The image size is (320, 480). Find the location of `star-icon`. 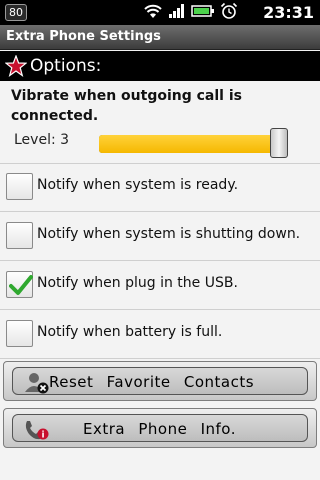

star-icon is located at coordinates (16, 67).